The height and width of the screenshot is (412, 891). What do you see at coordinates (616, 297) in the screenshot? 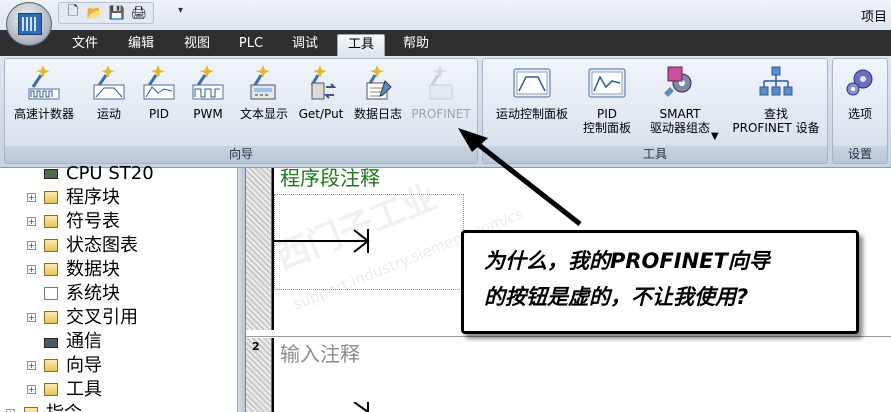
I see `callout-line-2: 的按钮是虚的，不让我使用?` at bounding box center [616, 297].